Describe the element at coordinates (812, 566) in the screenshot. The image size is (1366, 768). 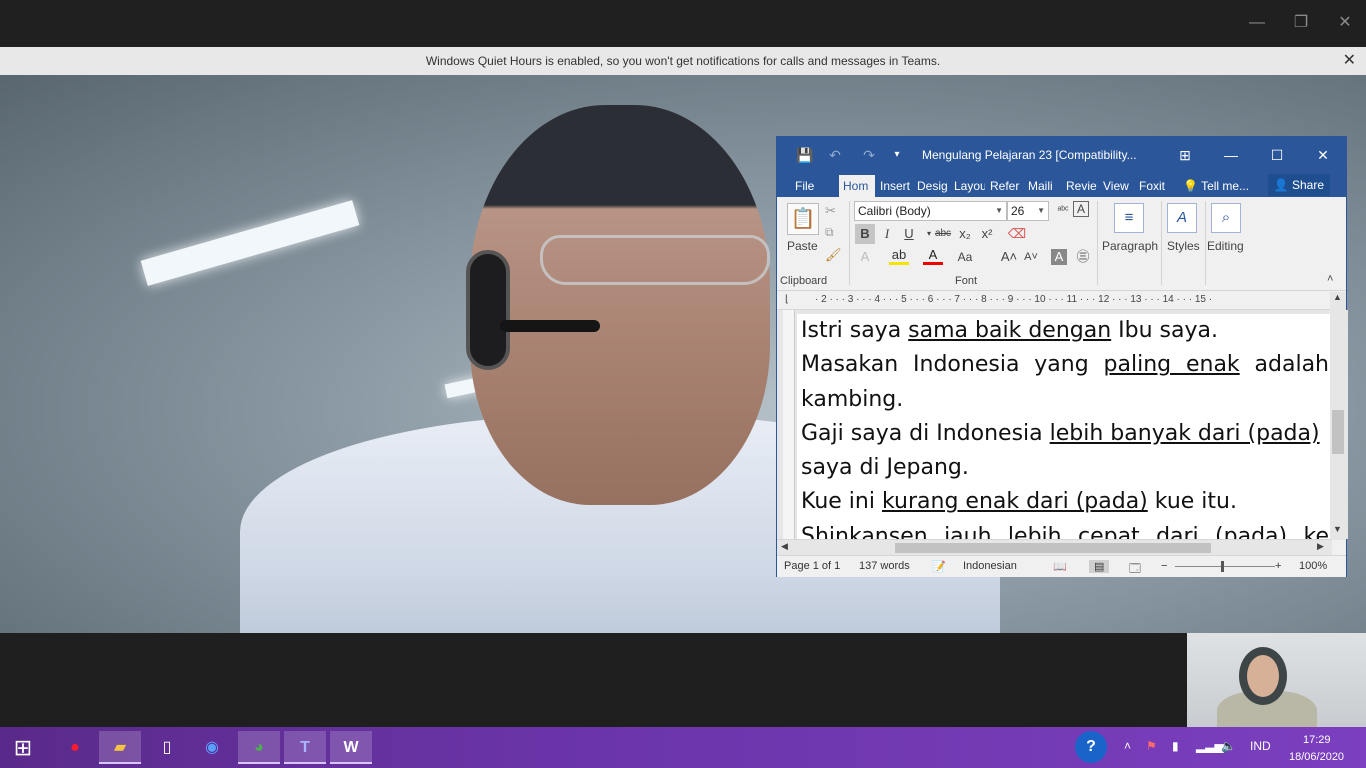
I see `page-count: Page 1 of 1` at that location.